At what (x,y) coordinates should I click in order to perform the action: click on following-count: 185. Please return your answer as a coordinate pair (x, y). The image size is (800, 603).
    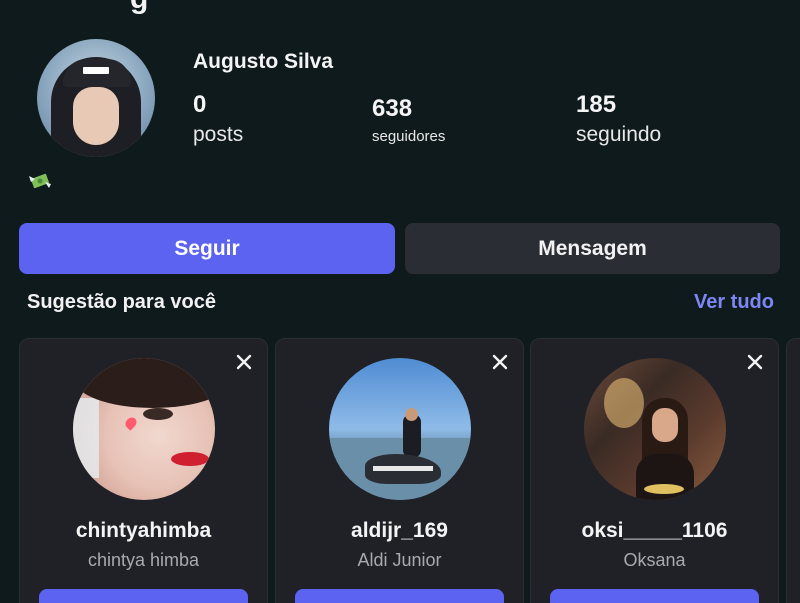
    Looking at the image, I should click on (596, 104).